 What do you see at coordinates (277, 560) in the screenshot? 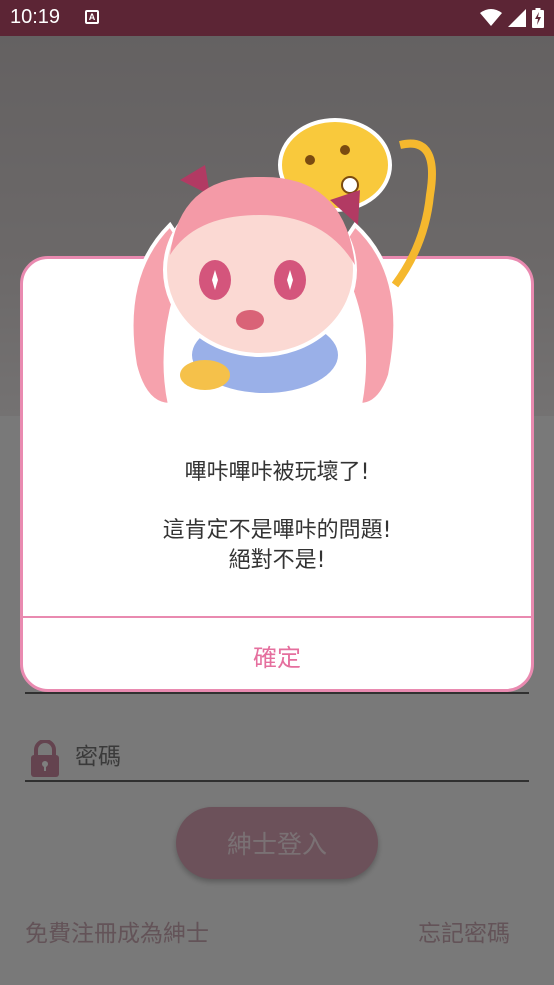
I see `dialog-message-line3: 絕對不是!` at bounding box center [277, 560].